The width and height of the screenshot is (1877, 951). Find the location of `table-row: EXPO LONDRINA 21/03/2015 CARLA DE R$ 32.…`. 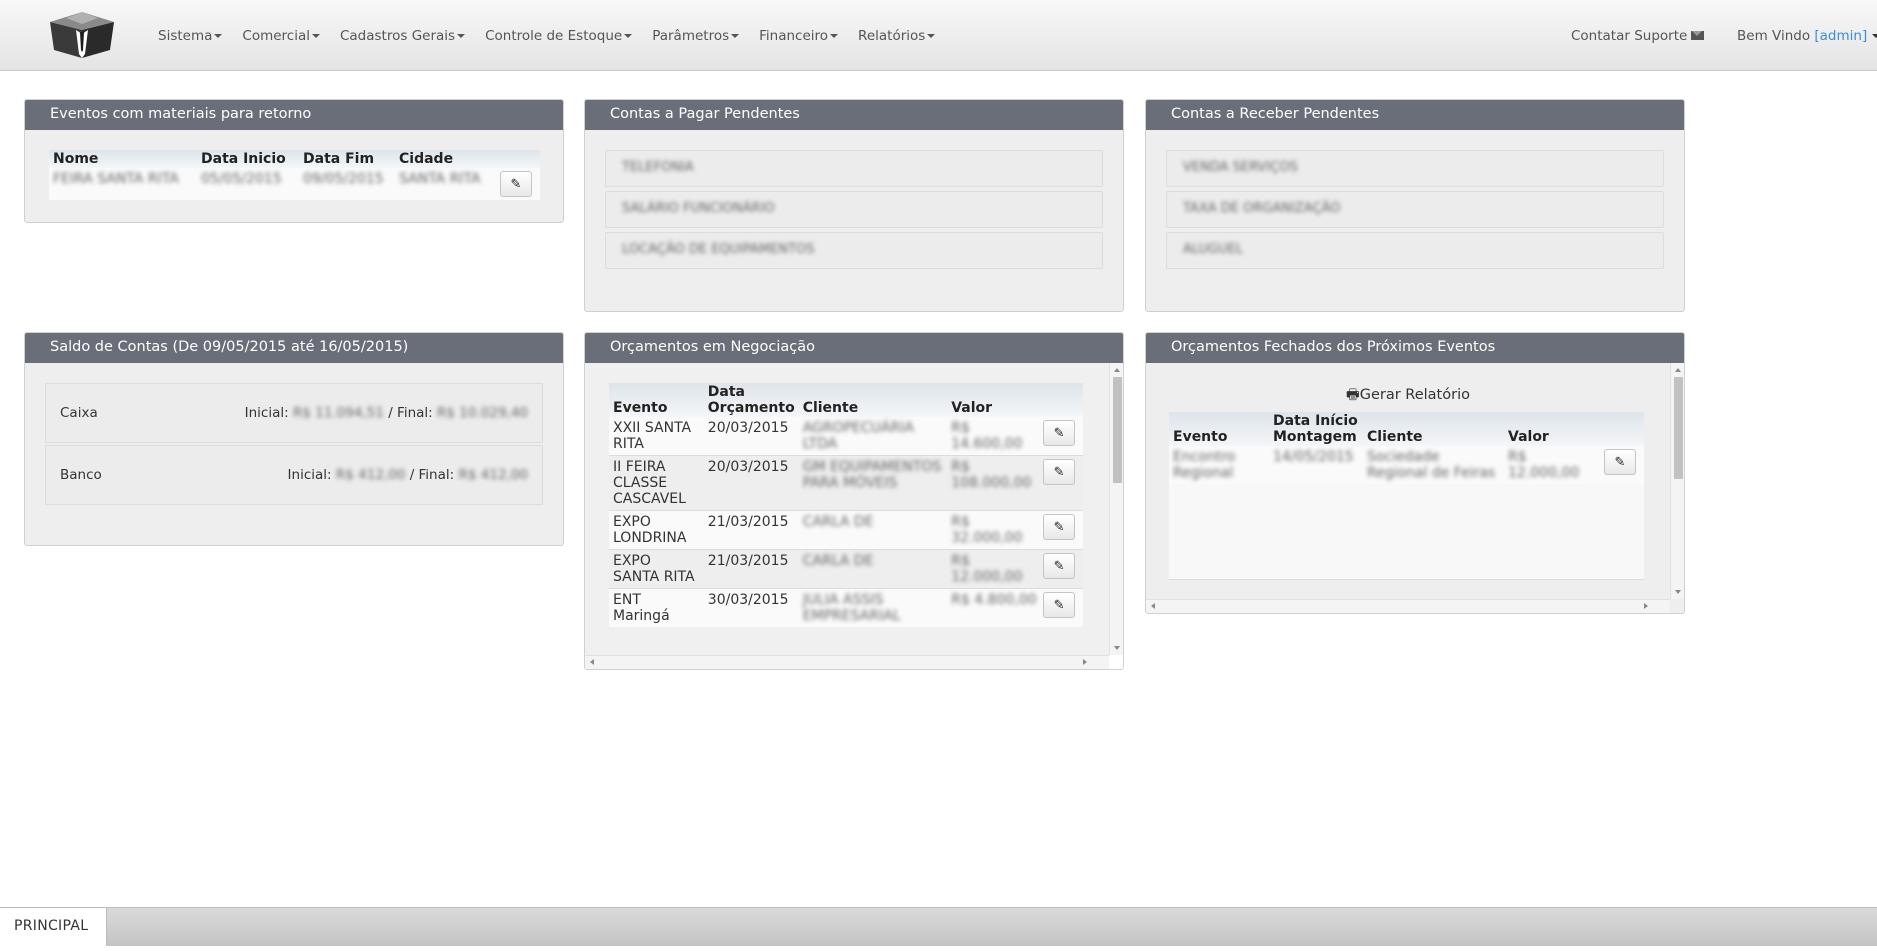

table-row: EXPO LONDRINA 21/03/2015 CARLA DE R$ 32.… is located at coordinates (846, 530).